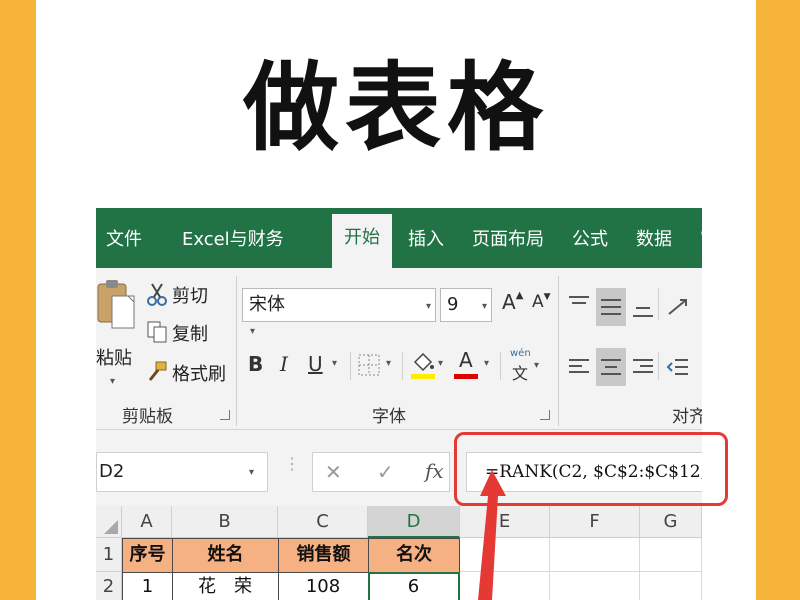 This screenshot has width=800, height=600. Describe the element at coordinates (654, 247) in the screenshot. I see `tab-data: 数据` at that location.